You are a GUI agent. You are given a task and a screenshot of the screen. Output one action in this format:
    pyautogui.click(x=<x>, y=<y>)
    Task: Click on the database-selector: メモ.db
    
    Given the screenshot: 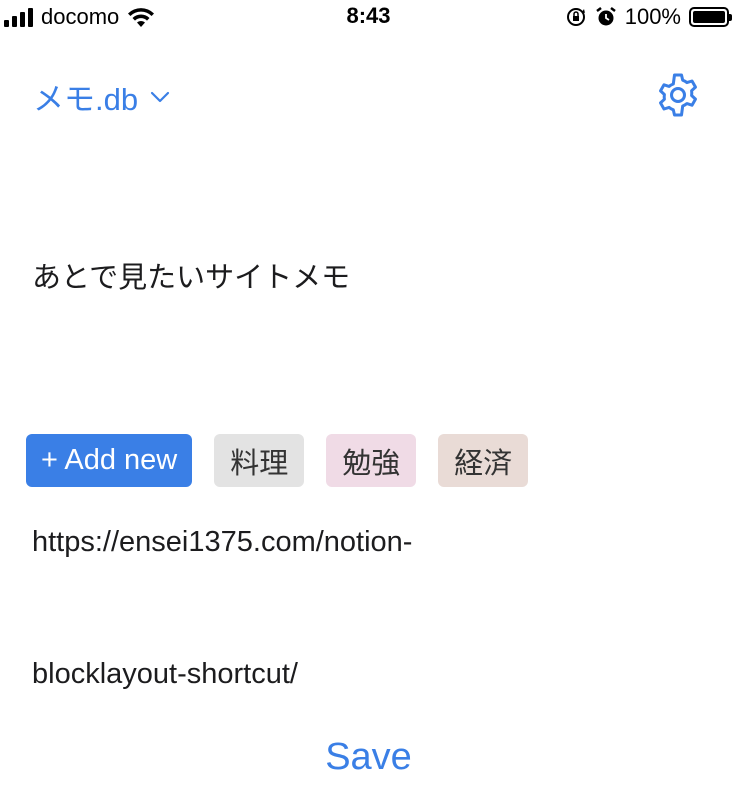 What is the action you would take?
    pyautogui.click(x=101, y=96)
    